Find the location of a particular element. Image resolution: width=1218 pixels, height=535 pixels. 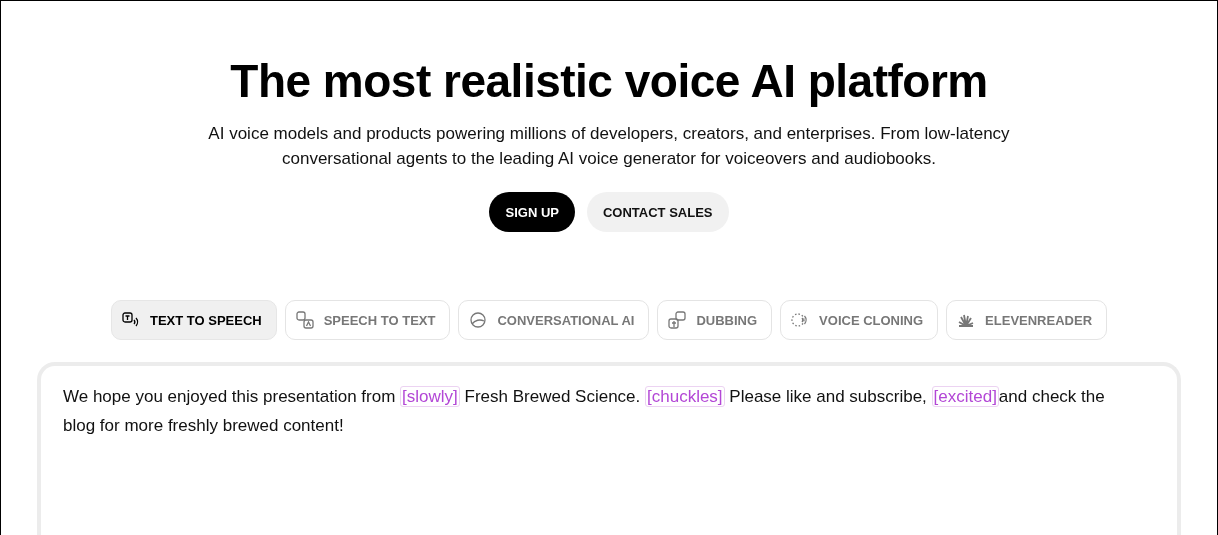

product-tab: DUBBING is located at coordinates (715, 320).